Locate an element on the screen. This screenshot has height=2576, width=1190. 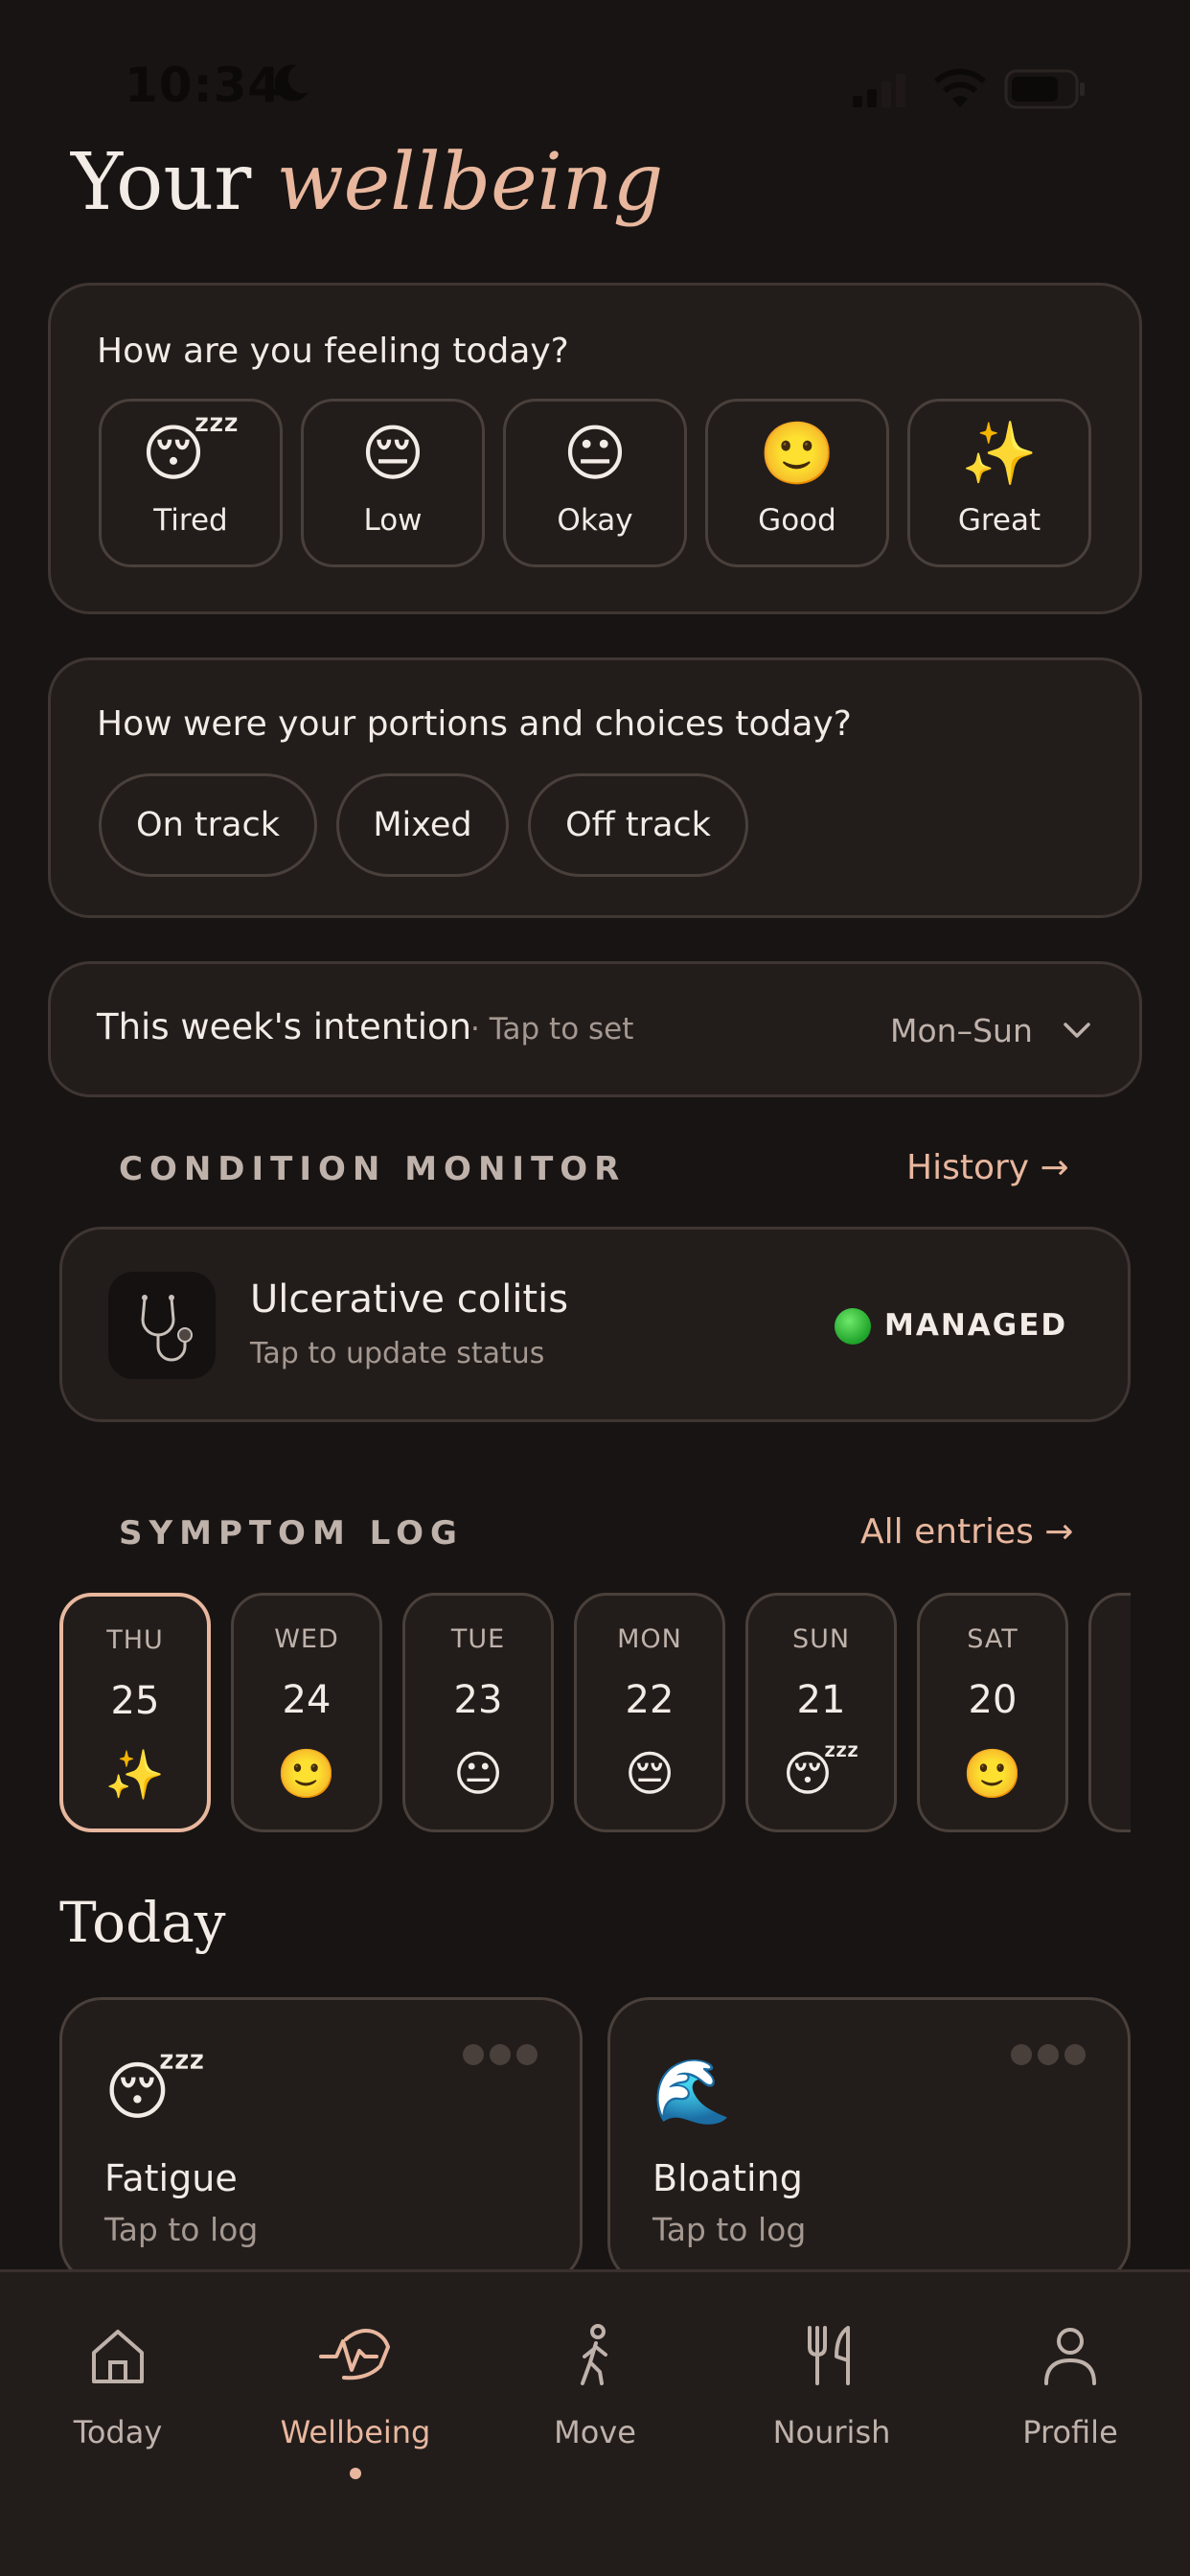
day-of-week: TUE is located at coordinates (478, 1639).